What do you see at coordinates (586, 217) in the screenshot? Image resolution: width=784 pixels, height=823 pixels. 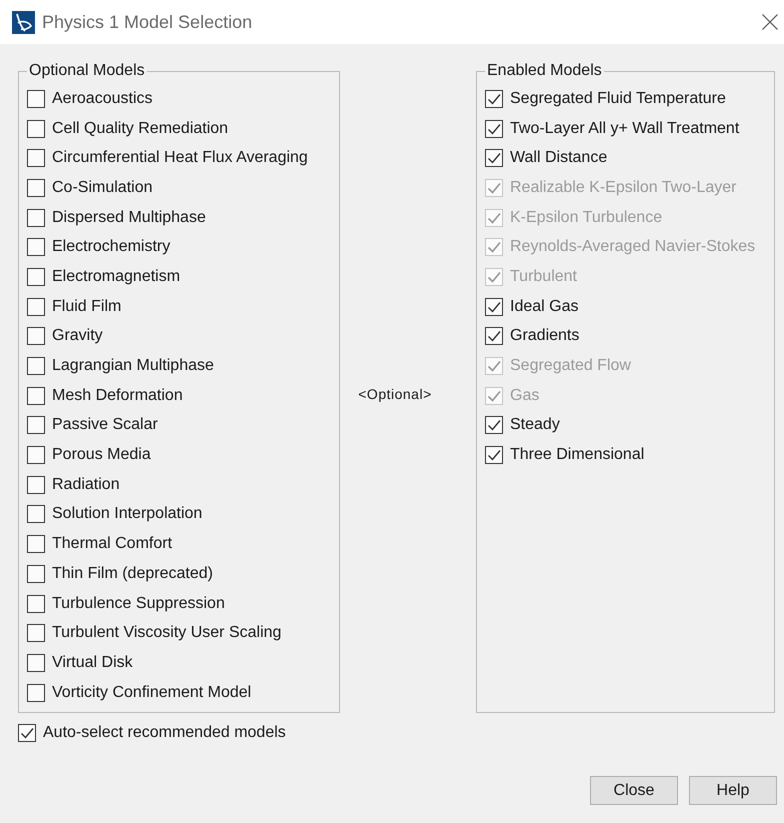 I see `model-label: K-Epsilon Turbulence` at bounding box center [586, 217].